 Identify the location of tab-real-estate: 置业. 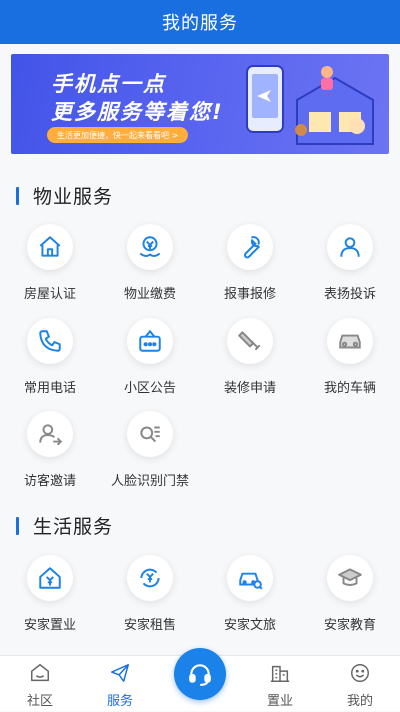
(280, 684).